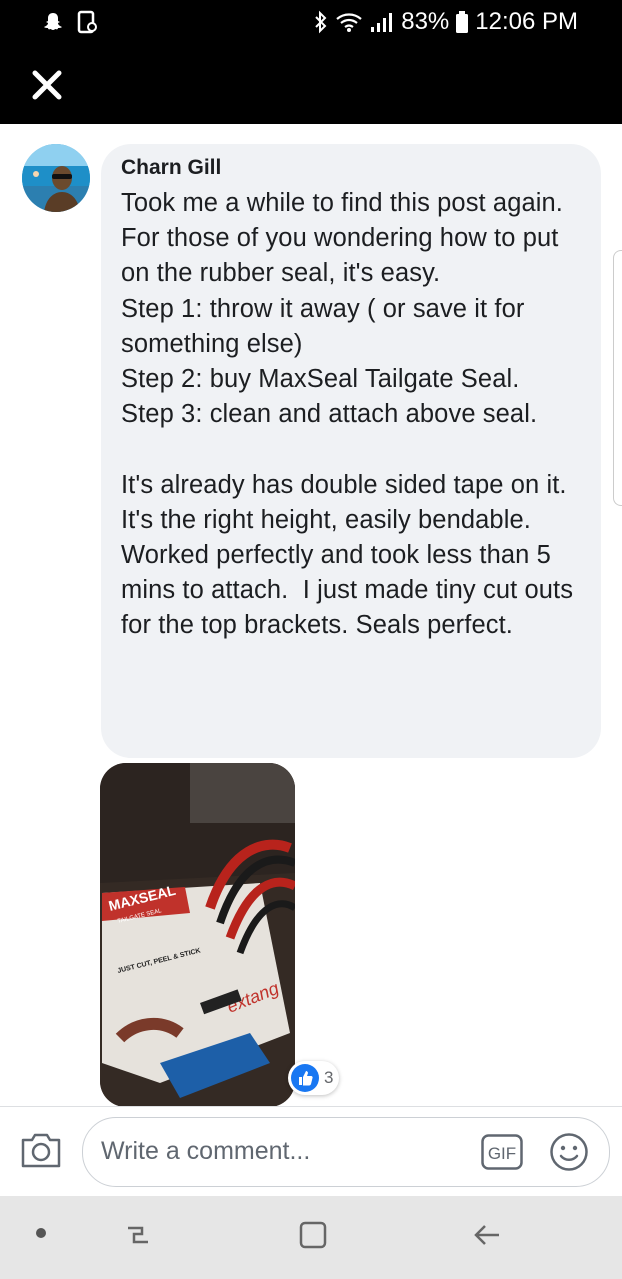 This screenshot has height=1279, width=622. What do you see at coordinates (425, 21) in the screenshot?
I see `battery-percent: 83%` at bounding box center [425, 21].